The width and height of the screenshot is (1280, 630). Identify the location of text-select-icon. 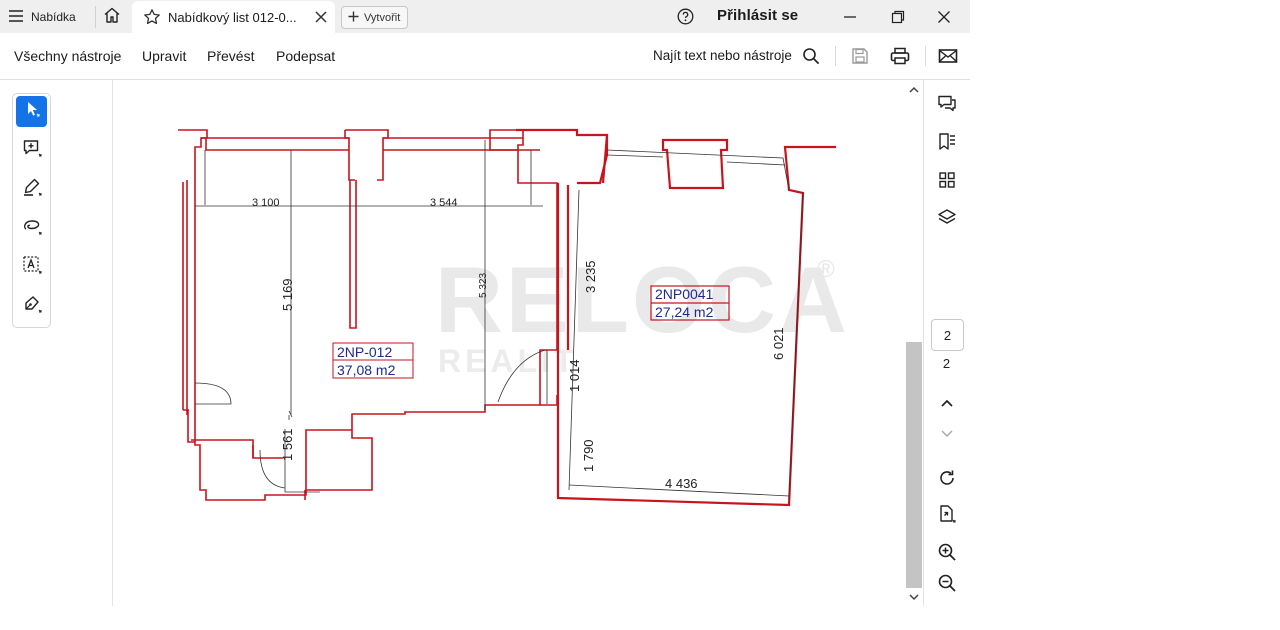
(32, 267).